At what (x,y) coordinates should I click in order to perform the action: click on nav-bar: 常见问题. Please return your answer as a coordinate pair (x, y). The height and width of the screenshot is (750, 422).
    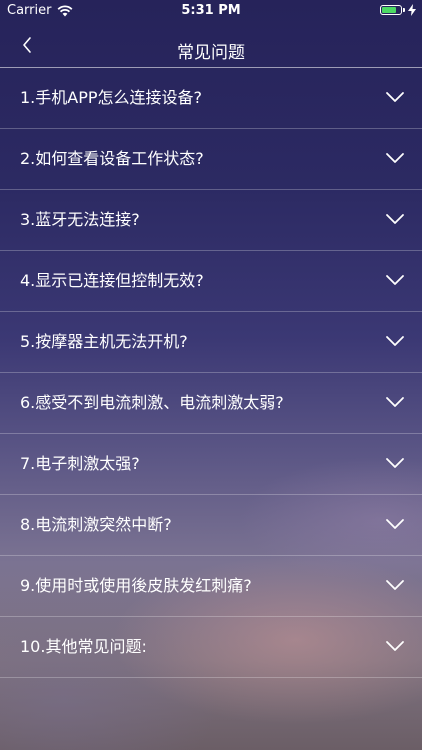
    Looking at the image, I should click on (211, 44).